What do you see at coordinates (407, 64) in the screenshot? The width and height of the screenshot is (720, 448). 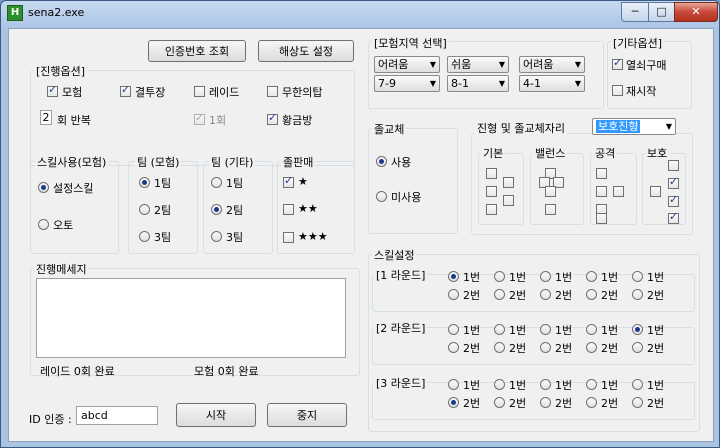 I see `difficulty-select-1: 어려움 ▼` at bounding box center [407, 64].